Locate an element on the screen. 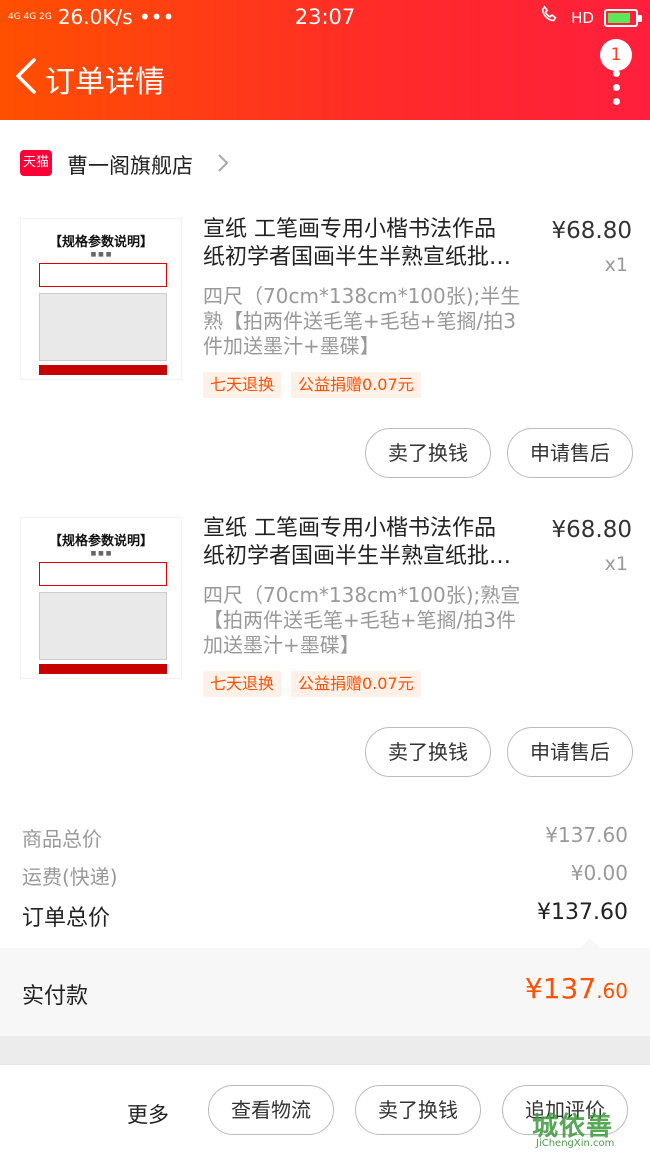 This screenshot has height=1155, width=650. tmall-icon: 天猫 is located at coordinates (36, 163).